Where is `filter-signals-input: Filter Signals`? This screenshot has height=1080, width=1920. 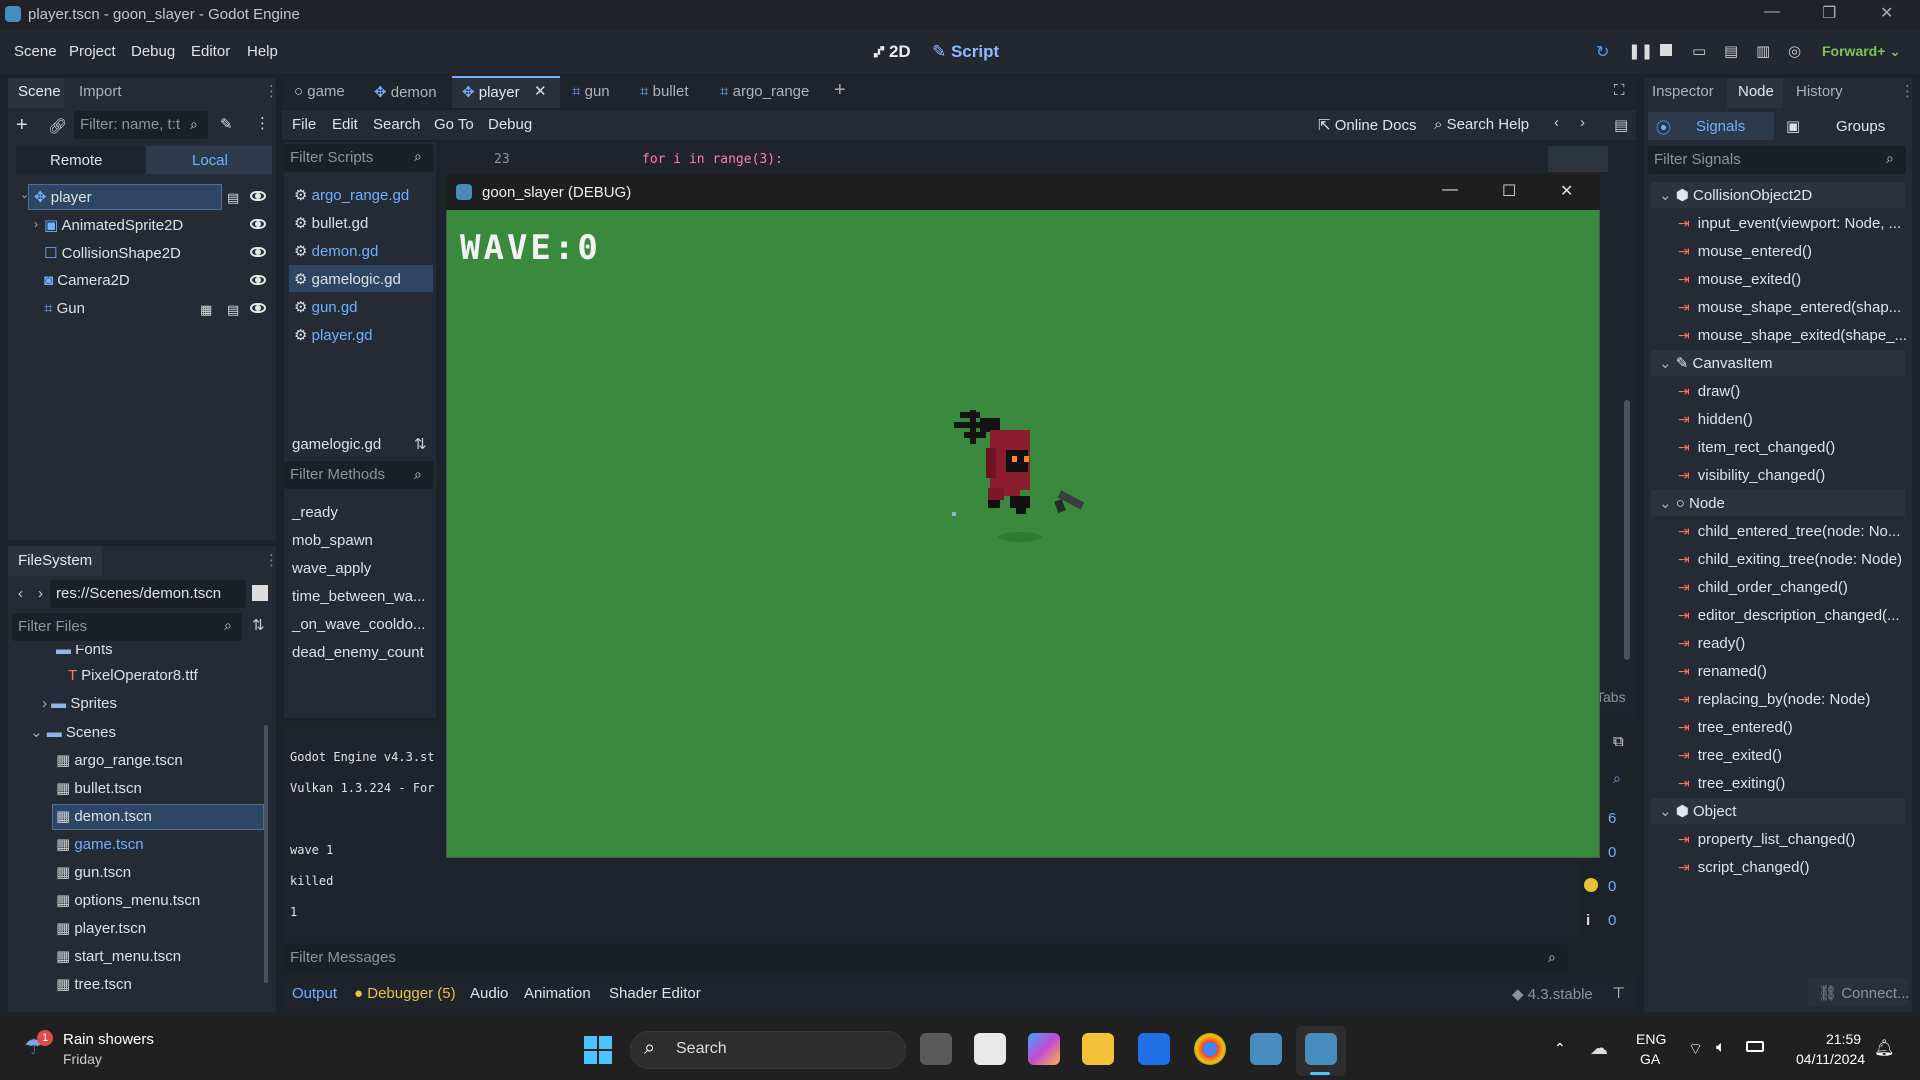 filter-signals-input: Filter Signals is located at coordinates (1777, 160).